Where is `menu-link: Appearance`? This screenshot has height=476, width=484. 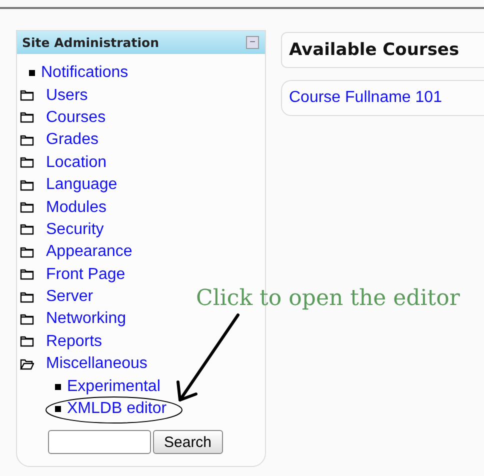
menu-link: Appearance is located at coordinates (89, 252).